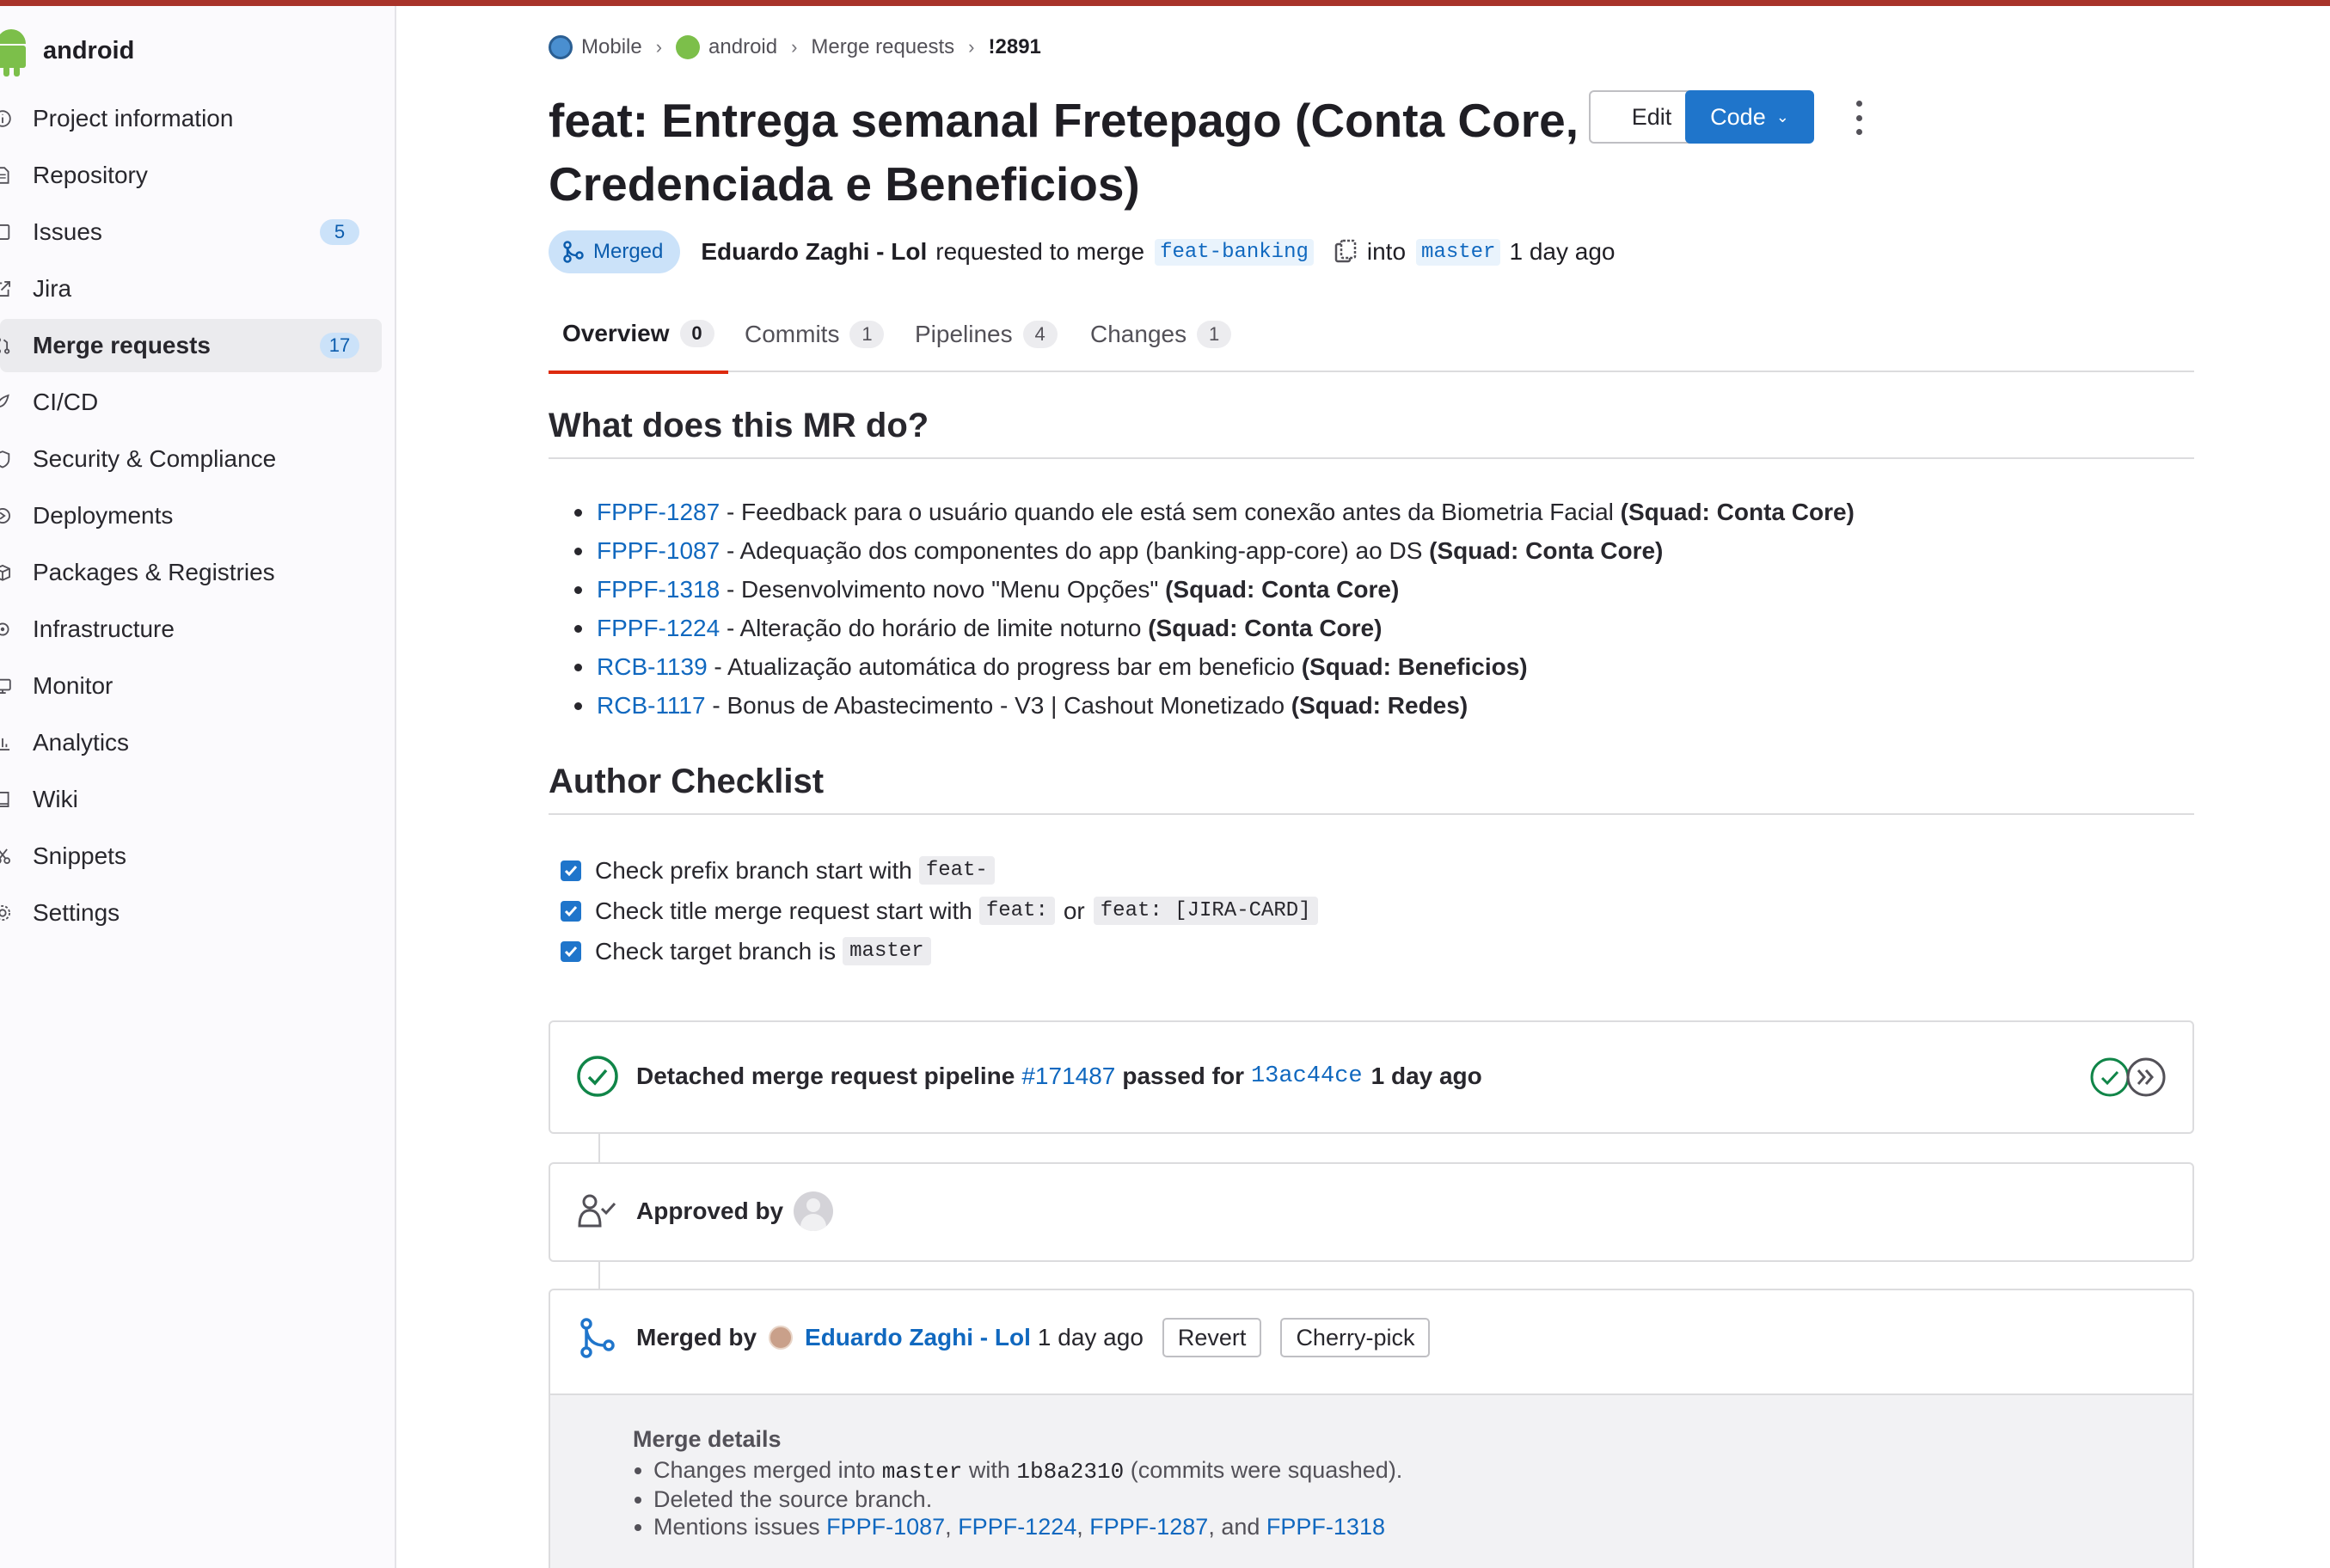  What do you see at coordinates (6, 913) in the screenshot?
I see `gear-icon` at bounding box center [6, 913].